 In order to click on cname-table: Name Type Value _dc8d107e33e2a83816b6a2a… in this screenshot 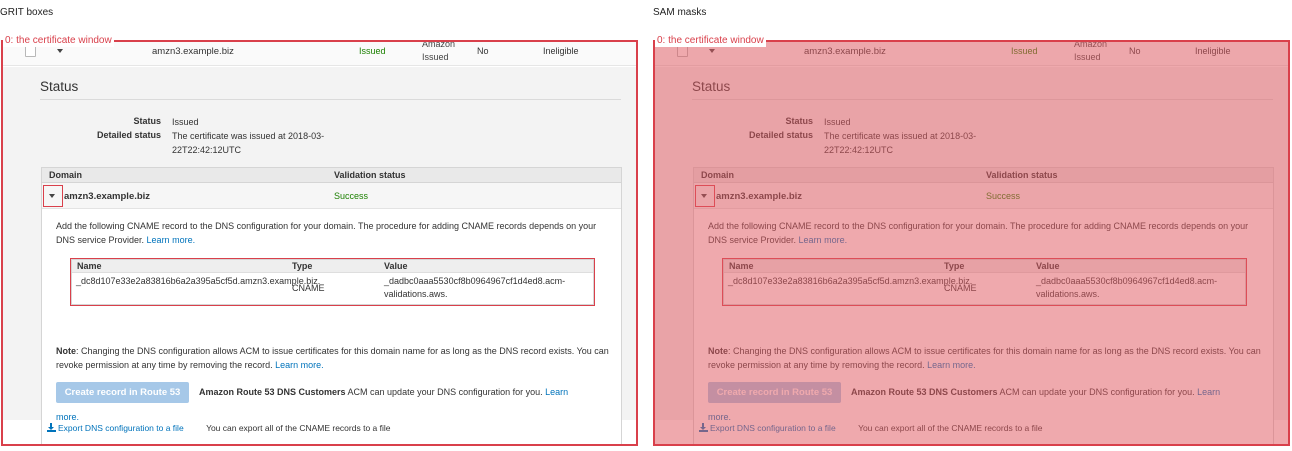, I will do `click(984, 282)`.